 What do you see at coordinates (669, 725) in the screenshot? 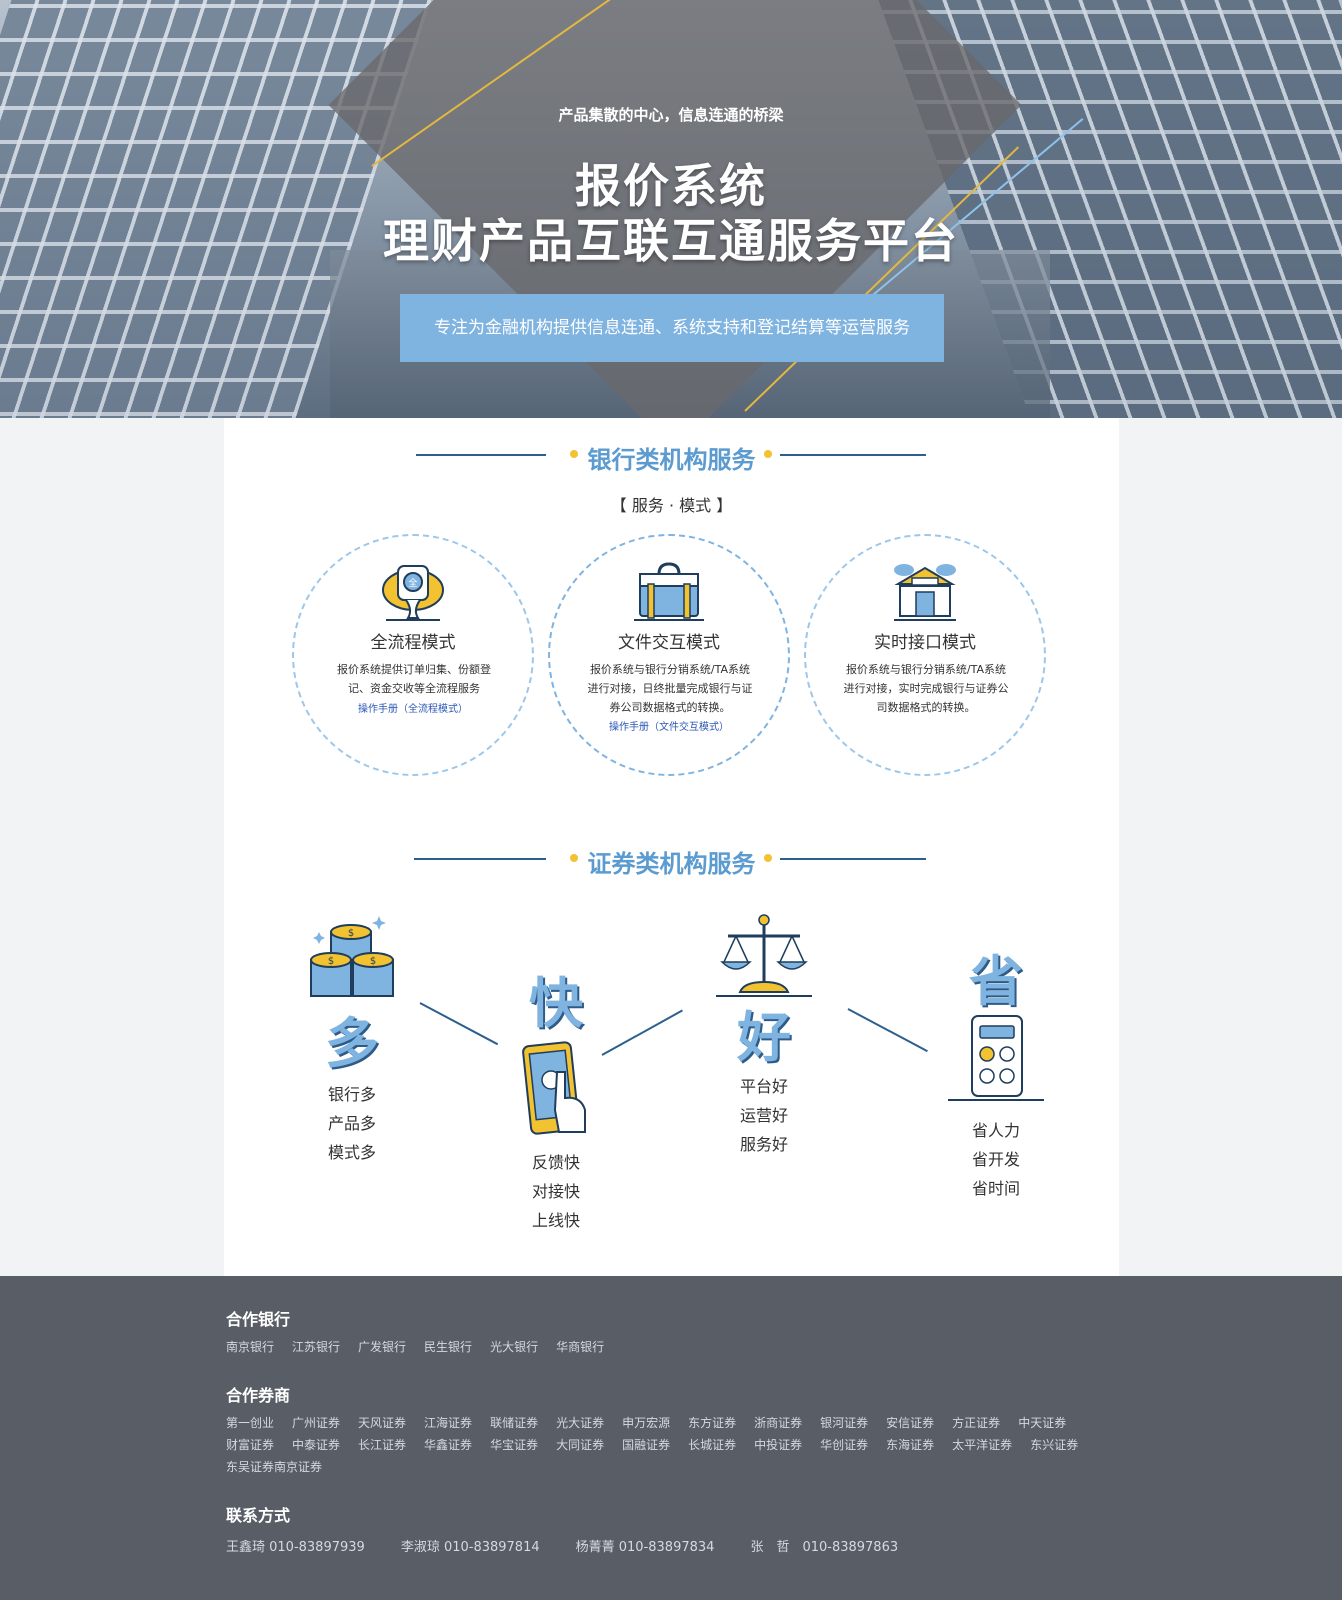
I see `manual-link-file-exchange: 操作手册（文件交互模式）` at bounding box center [669, 725].